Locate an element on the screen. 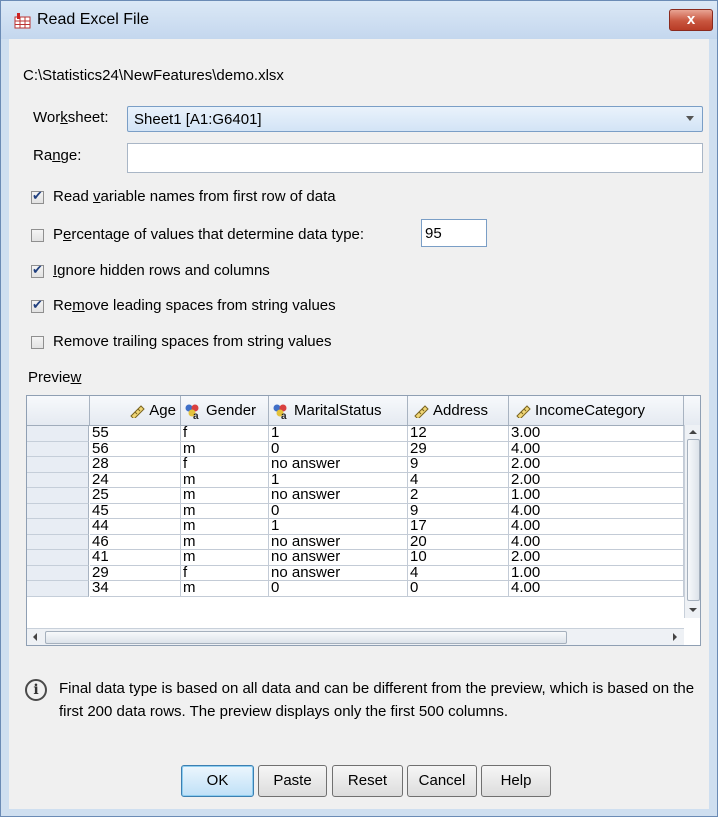 The height and width of the screenshot is (817, 718). chevron-down-icon is located at coordinates (690, 118).